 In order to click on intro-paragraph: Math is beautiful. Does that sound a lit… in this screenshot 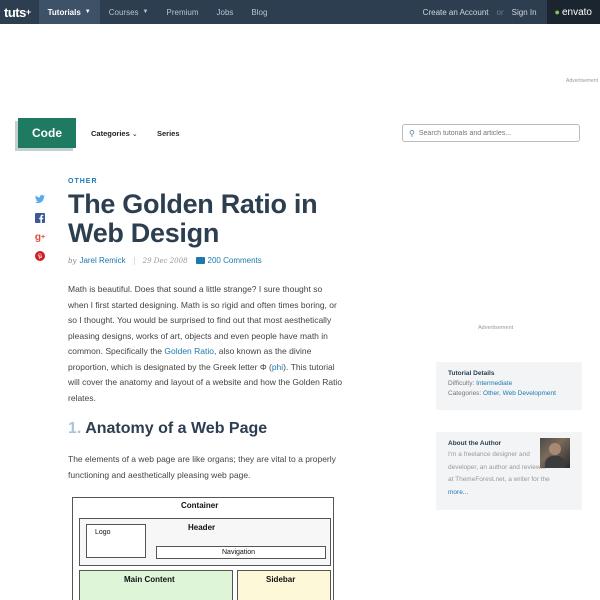, I will do `click(205, 344)`.